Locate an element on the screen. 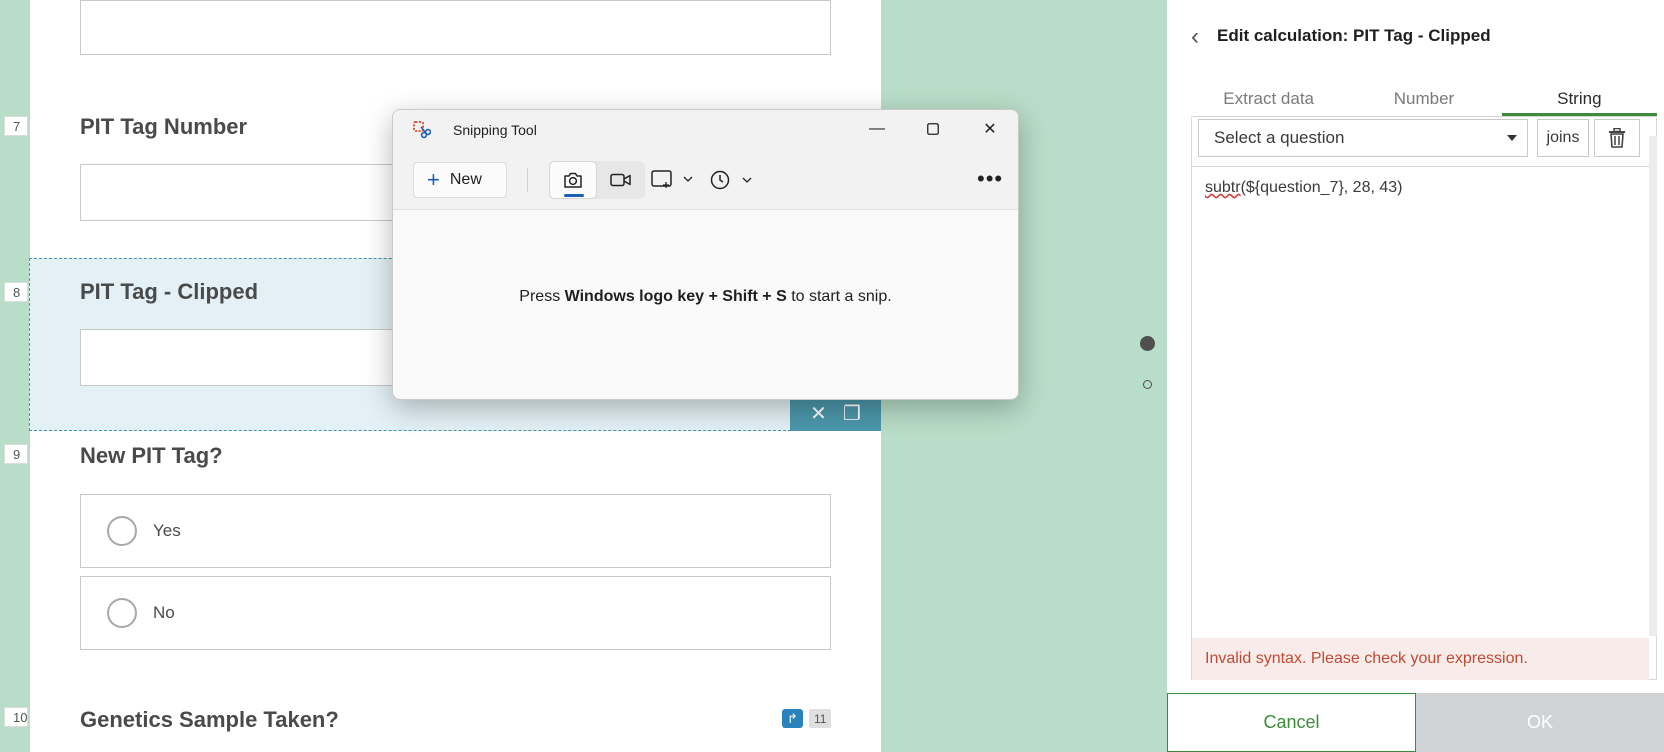  camera-icon is located at coordinates (573, 180).